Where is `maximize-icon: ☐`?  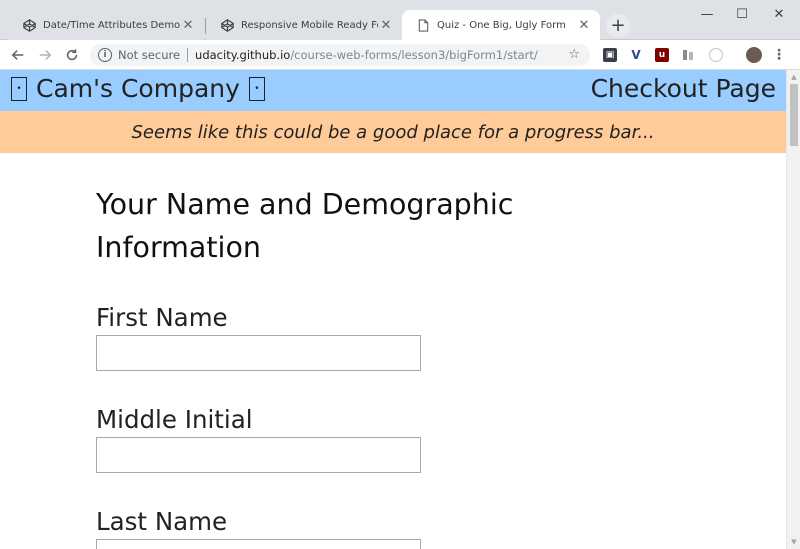
maximize-icon: ☐ is located at coordinates (742, 14).